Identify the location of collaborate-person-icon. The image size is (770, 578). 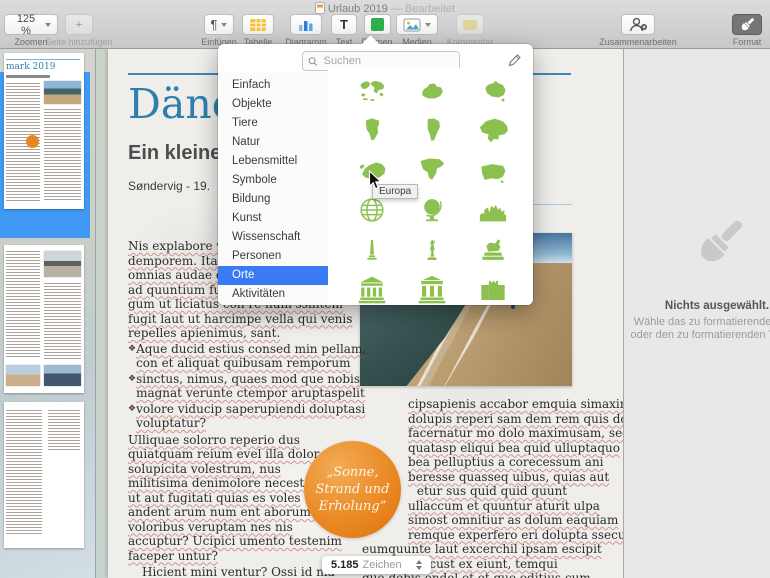
(638, 24).